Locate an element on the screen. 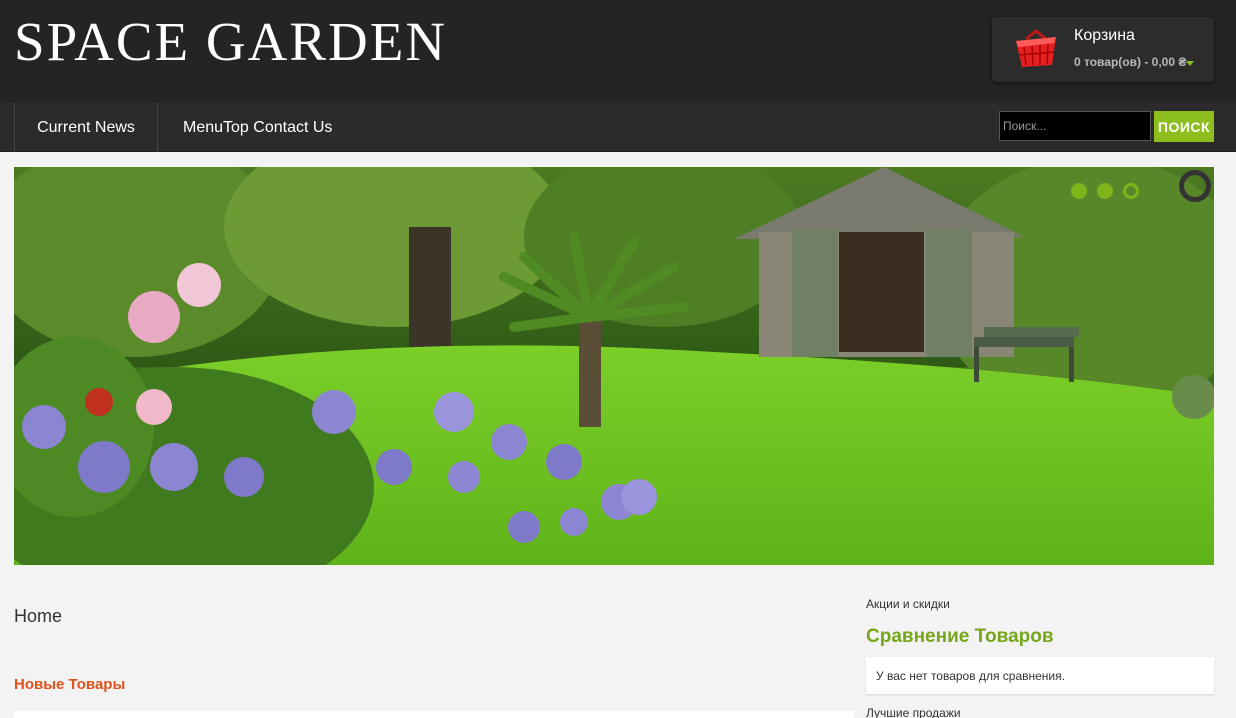  cart-title: Корзина is located at coordinates (1104, 35).